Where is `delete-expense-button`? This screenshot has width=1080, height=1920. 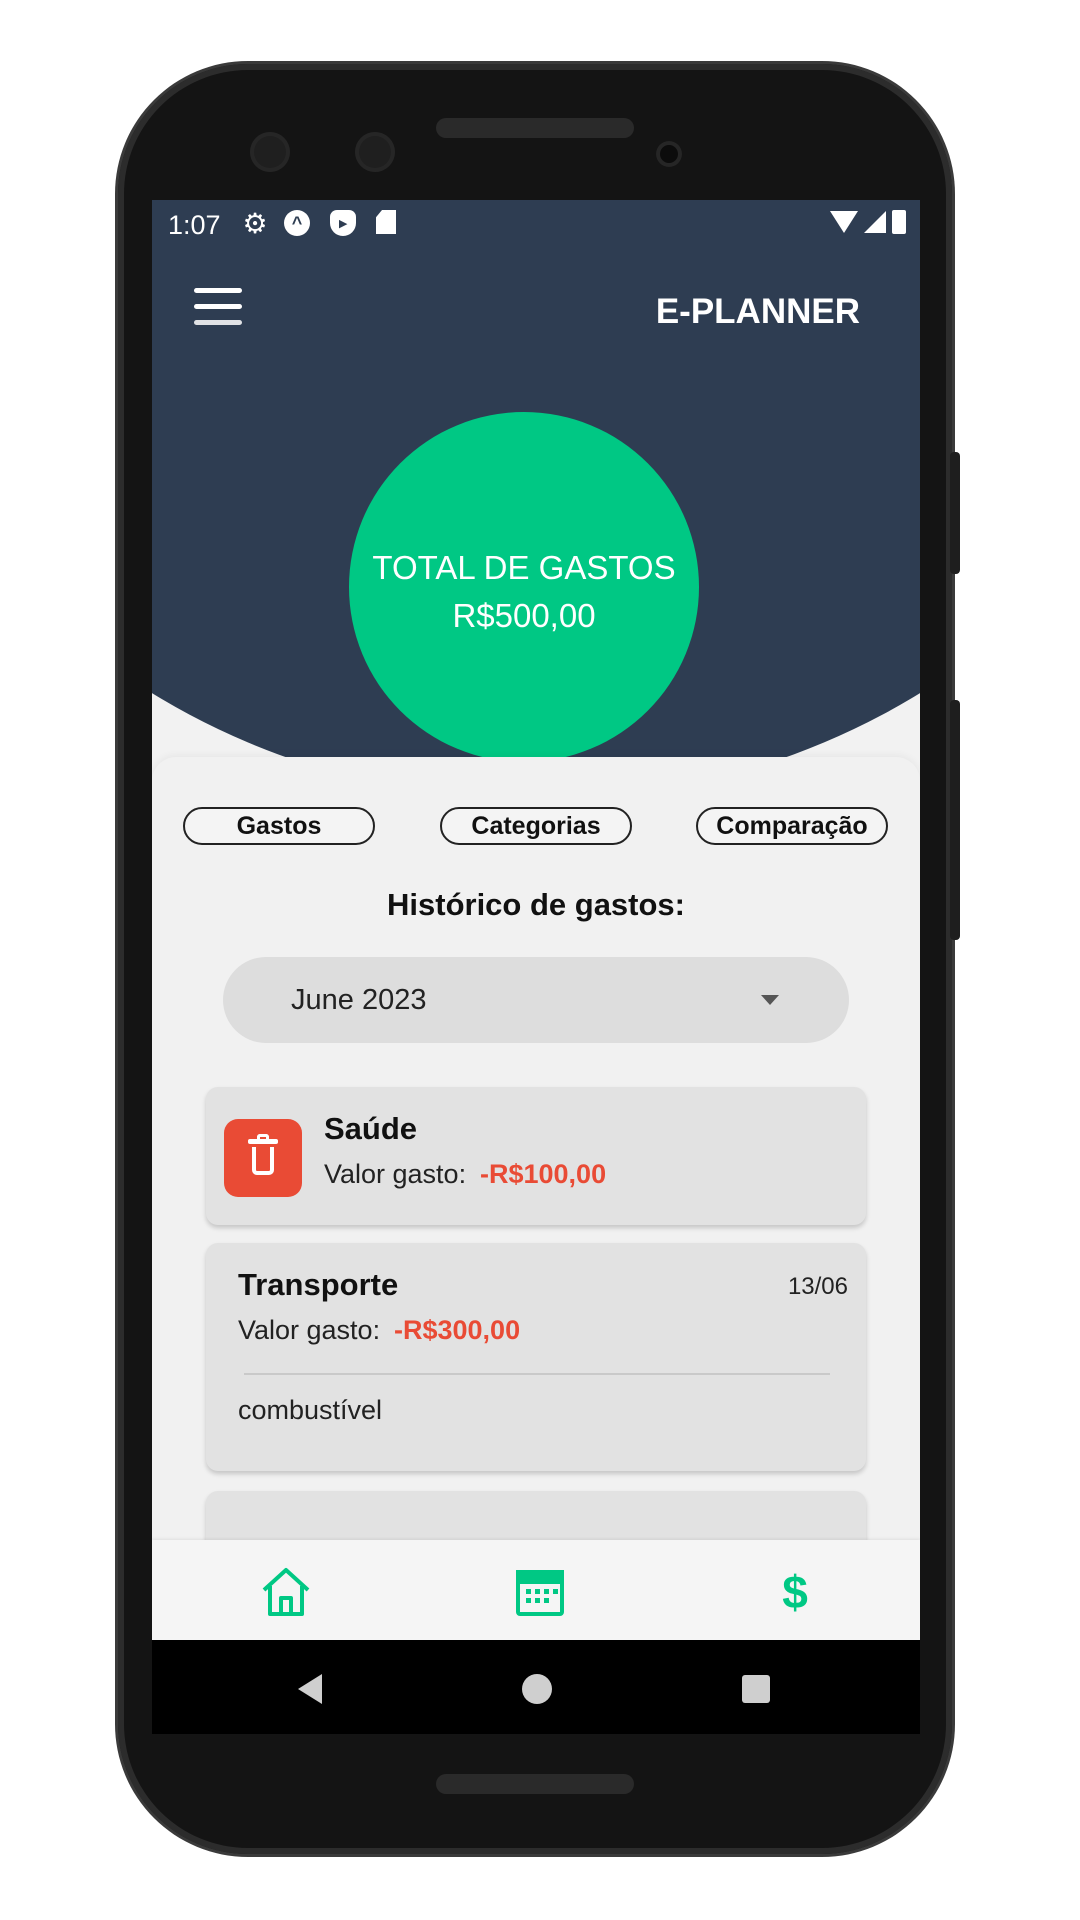
delete-expense-button is located at coordinates (263, 1158).